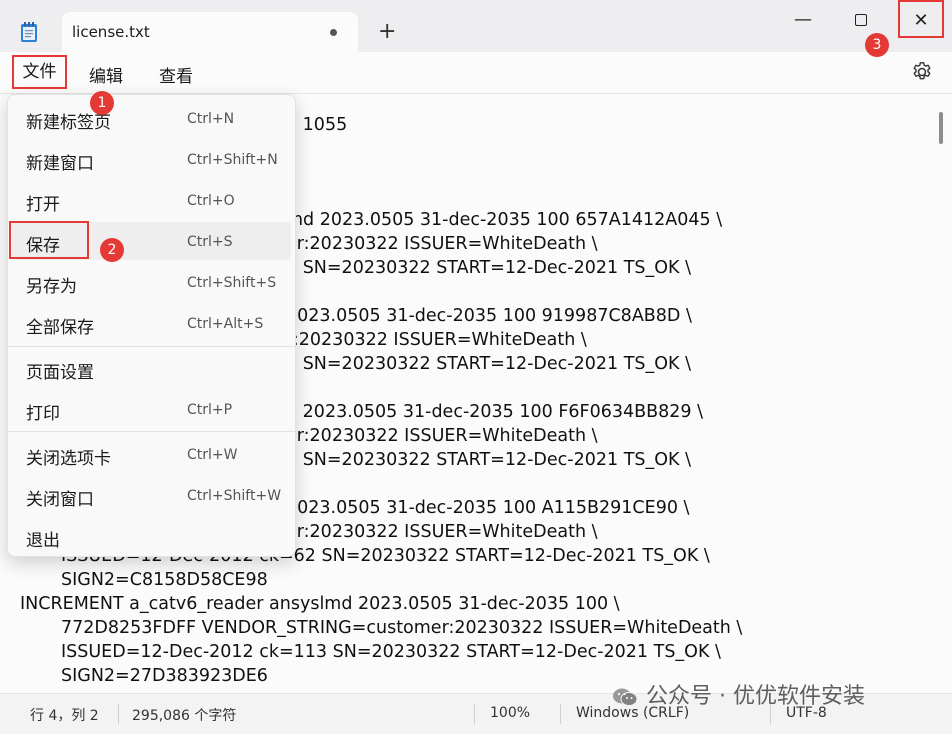 Image resolution: width=952 pixels, height=734 pixels. What do you see at coordinates (488, 268) in the screenshot?
I see `editor-line: 5 SN=20230322 START=12-Dec-2021 TS_OK \` at bounding box center [488, 268].